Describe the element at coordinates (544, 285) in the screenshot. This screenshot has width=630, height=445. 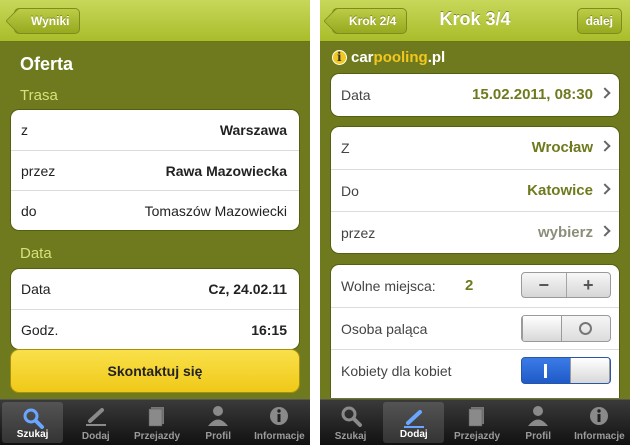
I see `decrement-button: −` at that location.